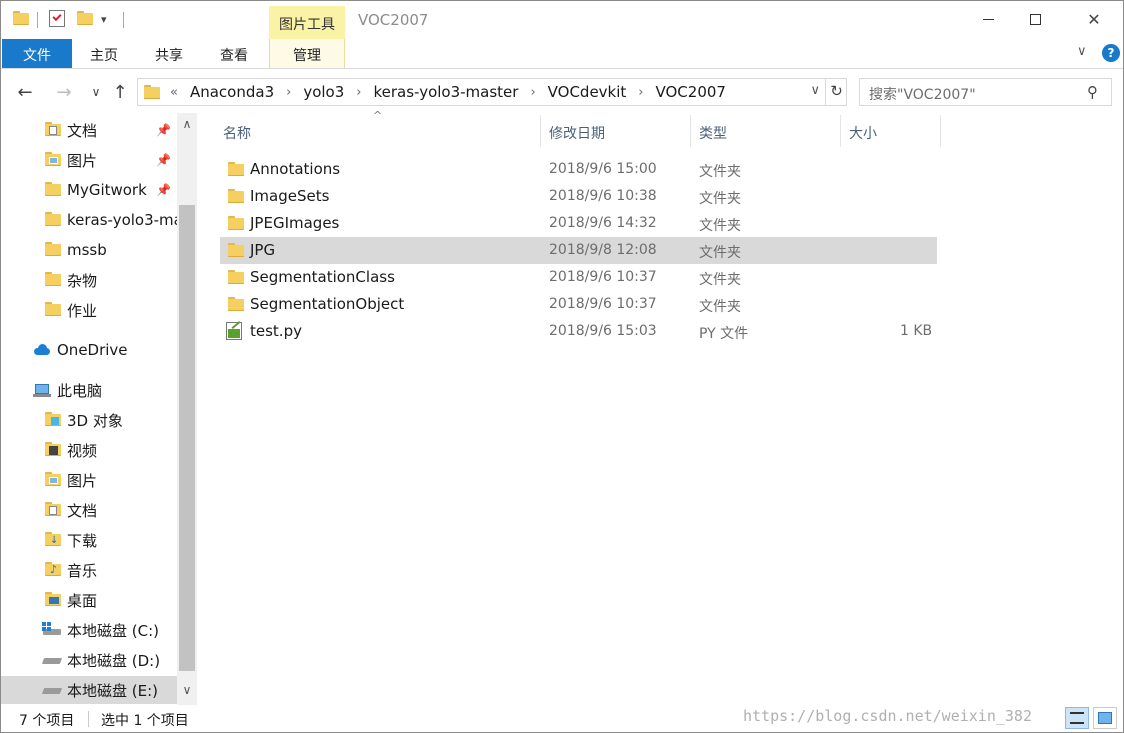  What do you see at coordinates (307, 22) in the screenshot?
I see `picture-tools-label: 图片工具` at bounding box center [307, 22].